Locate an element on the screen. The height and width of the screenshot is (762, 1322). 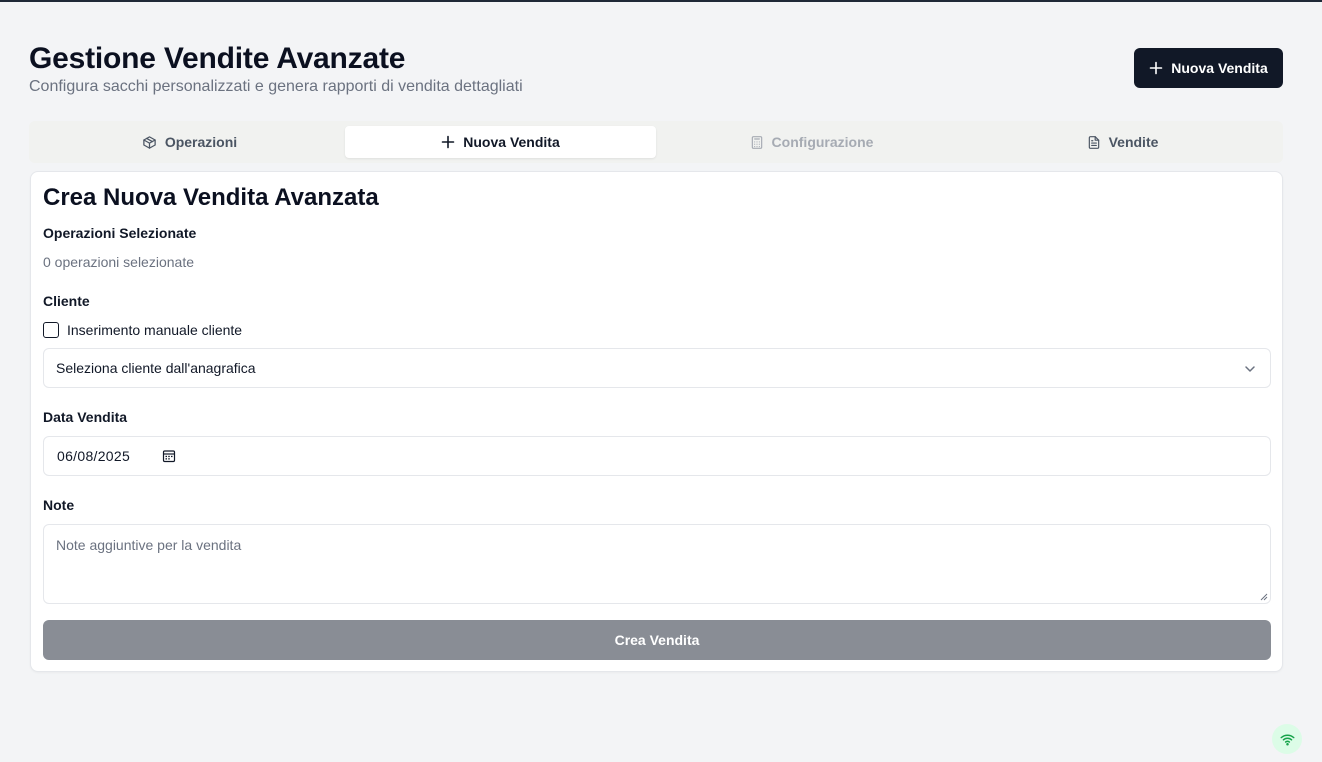
manual-client-checkbox-label: Inserimento manuale cliente is located at coordinates (155, 330).